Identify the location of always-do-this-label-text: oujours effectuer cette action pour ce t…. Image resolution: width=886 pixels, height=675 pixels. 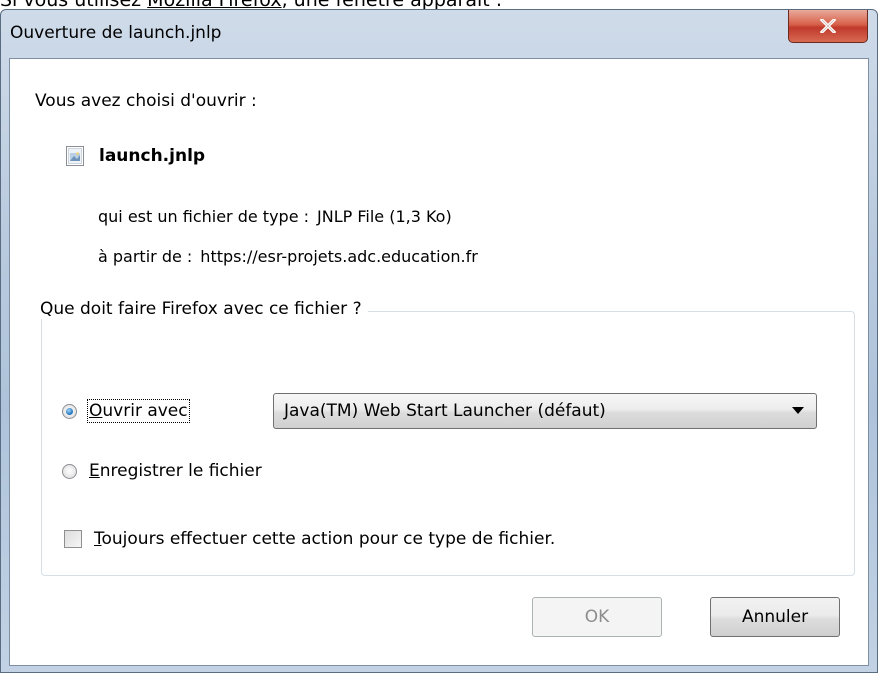
(328, 539).